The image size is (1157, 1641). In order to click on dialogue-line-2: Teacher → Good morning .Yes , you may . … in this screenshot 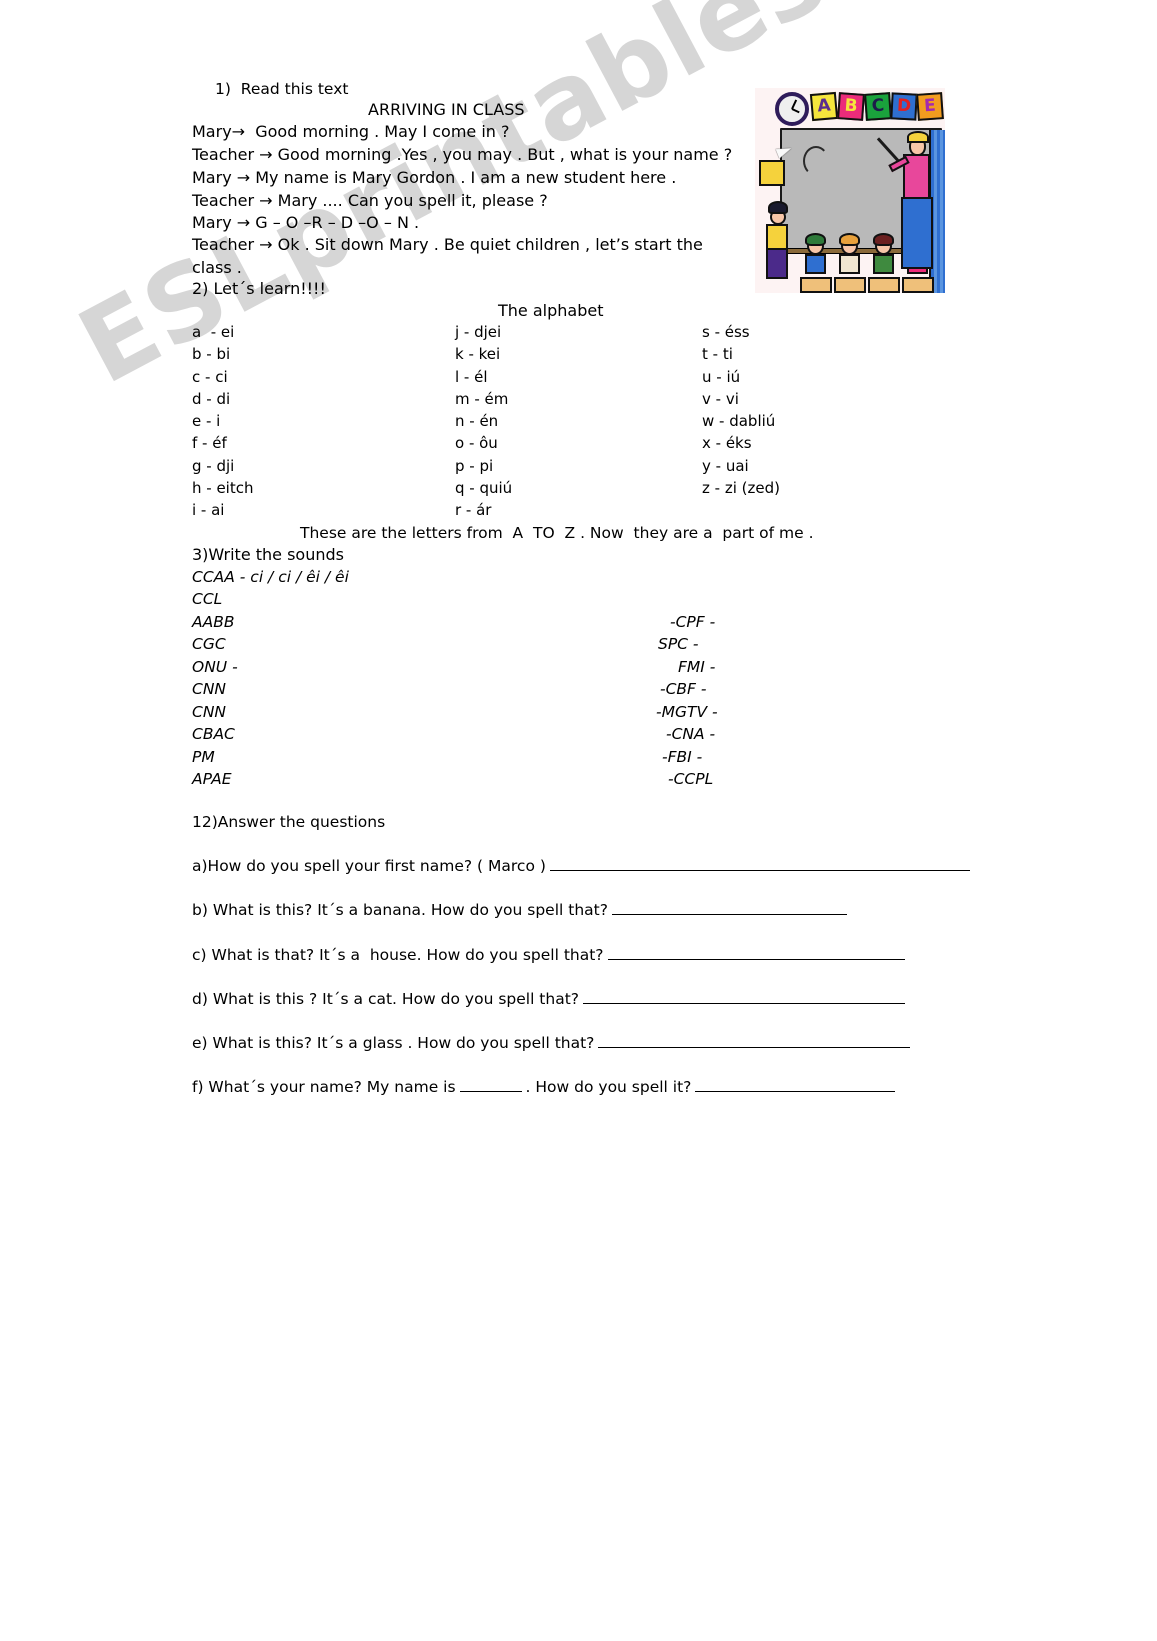, I will do `click(462, 154)`.